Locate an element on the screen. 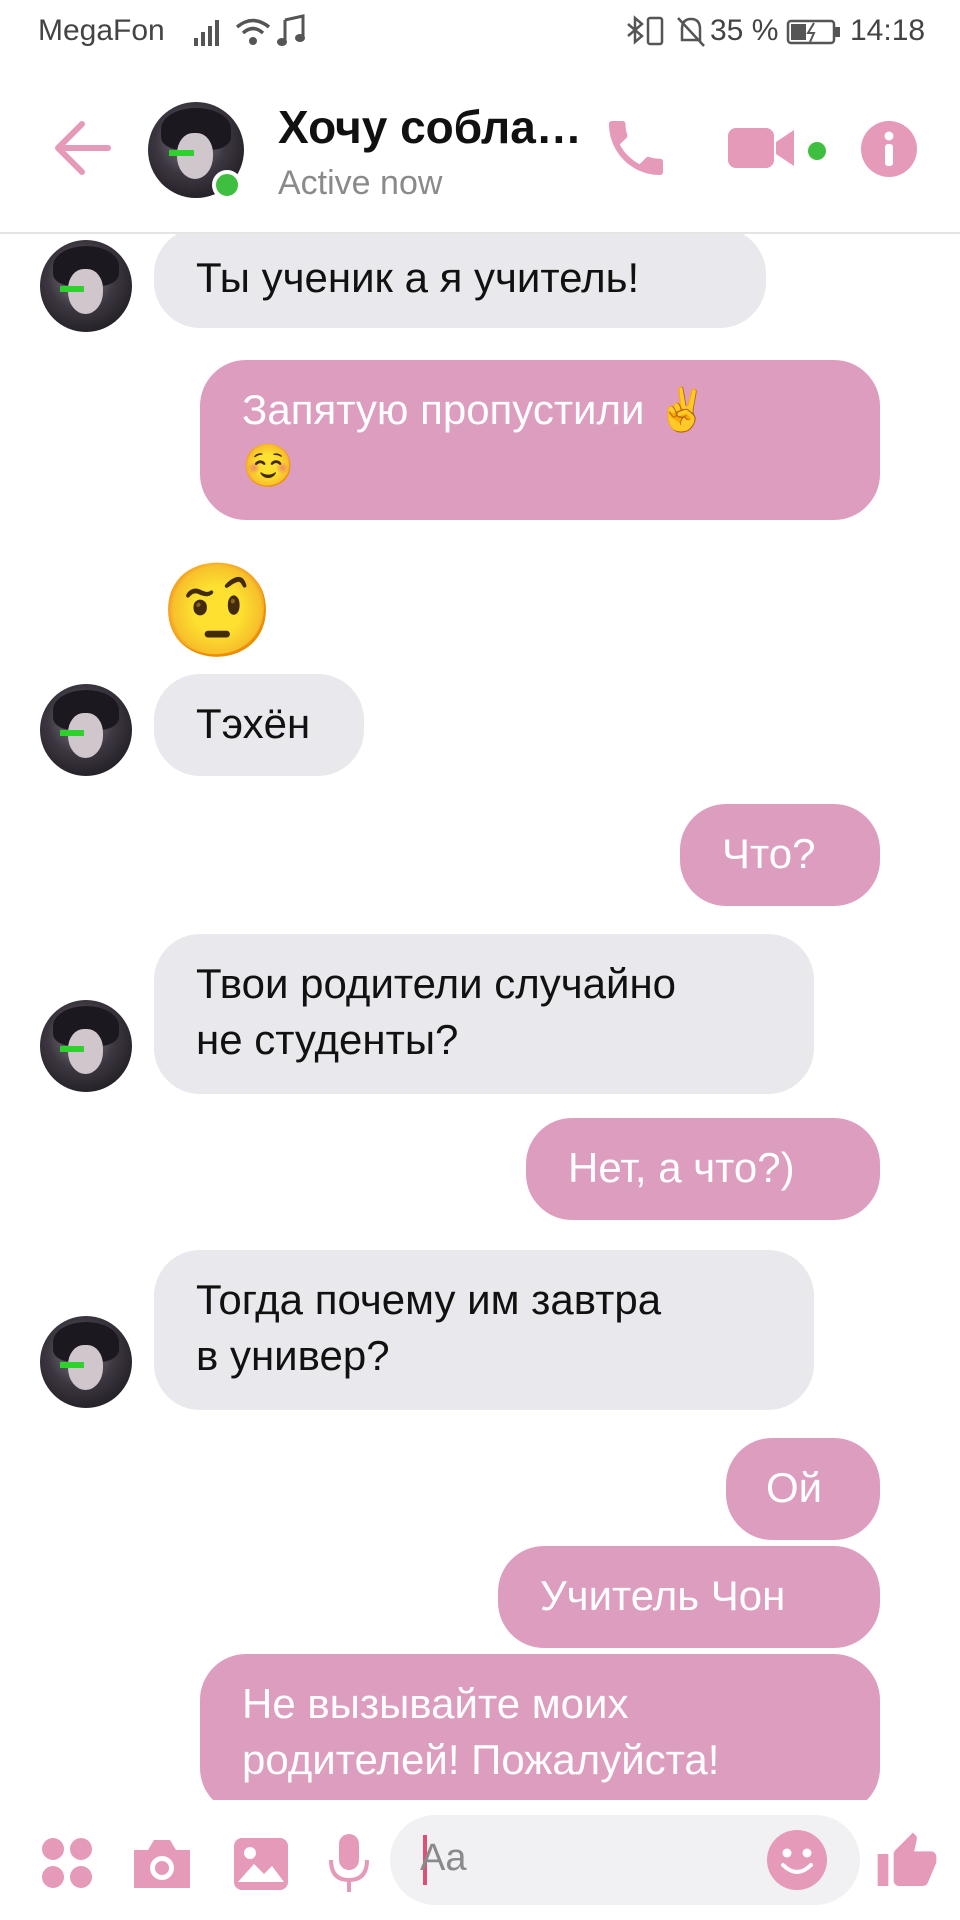 This screenshot has height=1920, width=960. muted-bell-icon is located at coordinates (691, 32).